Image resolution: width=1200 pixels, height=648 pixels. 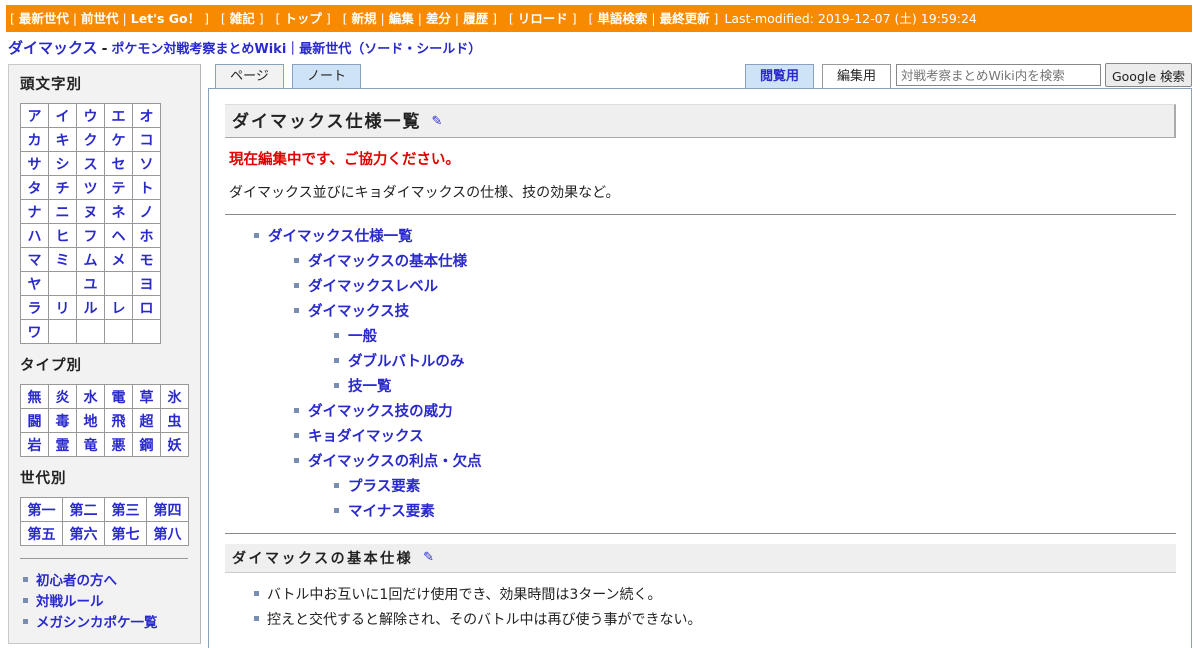 I want to click on kana-index-cell: ト, so click(x=146, y=187).